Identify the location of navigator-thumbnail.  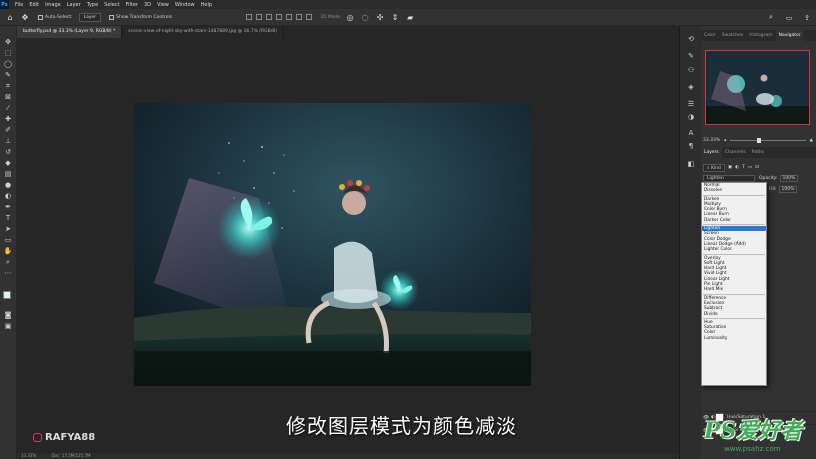
(757, 87).